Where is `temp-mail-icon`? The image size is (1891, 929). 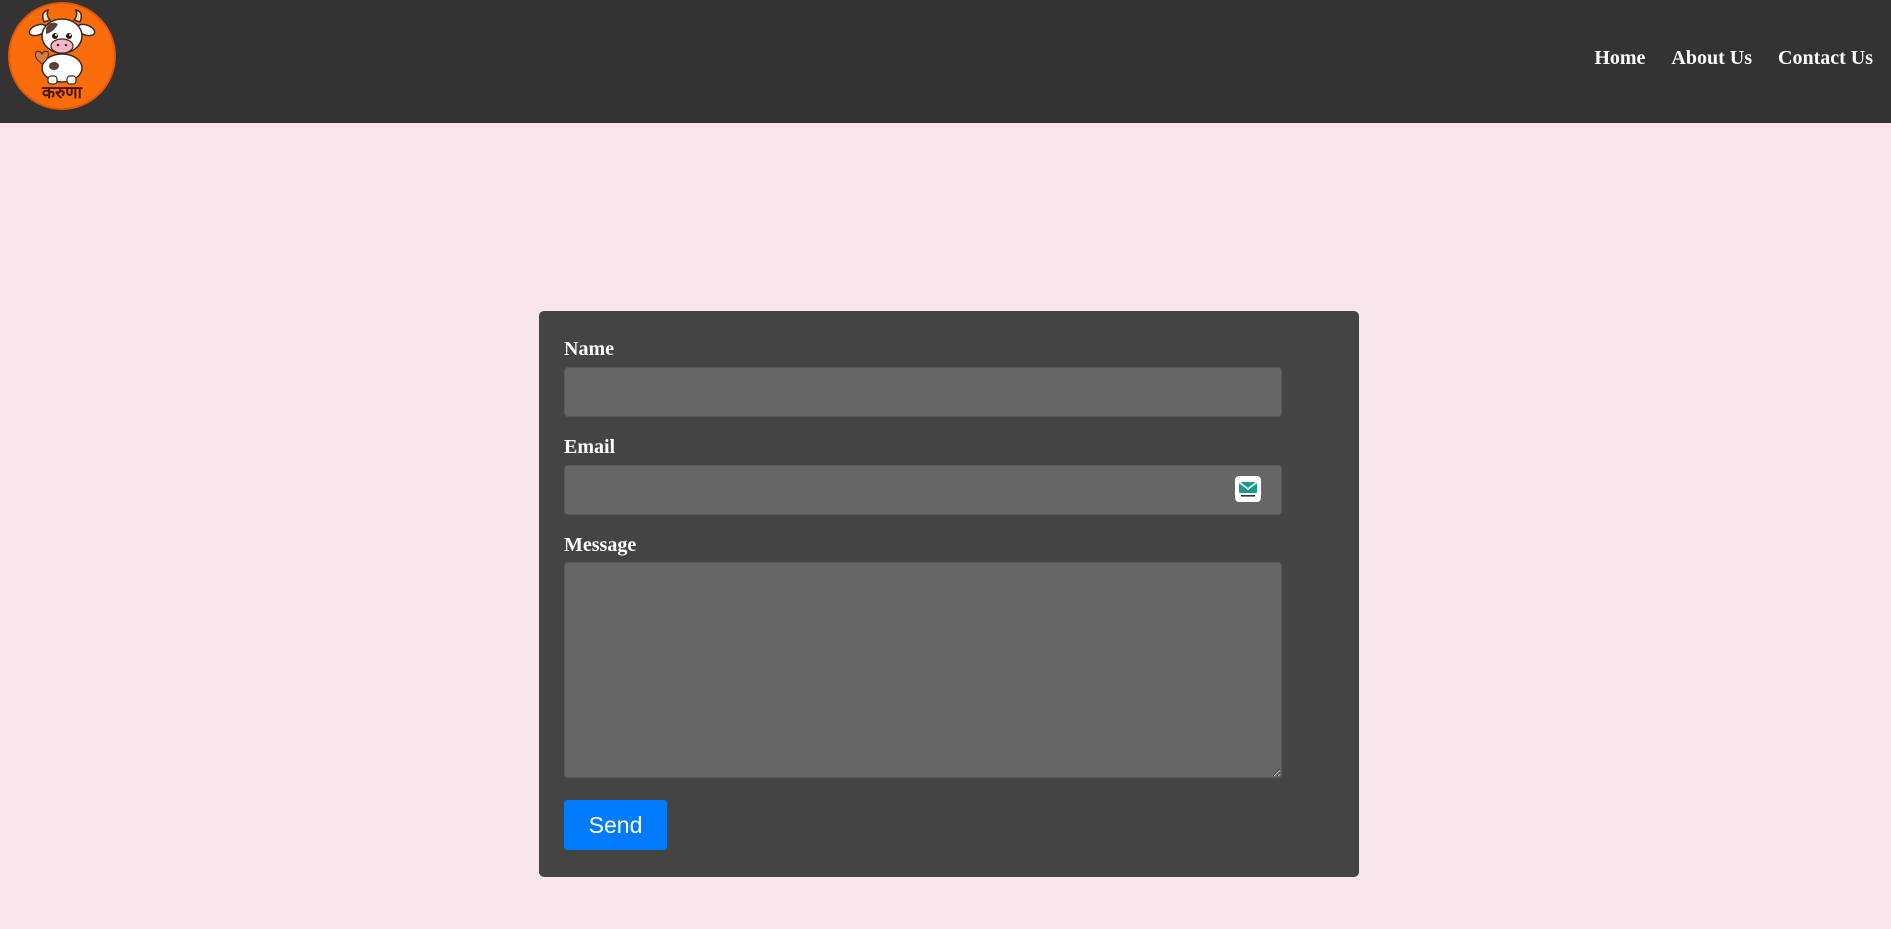
temp-mail-icon is located at coordinates (1248, 489).